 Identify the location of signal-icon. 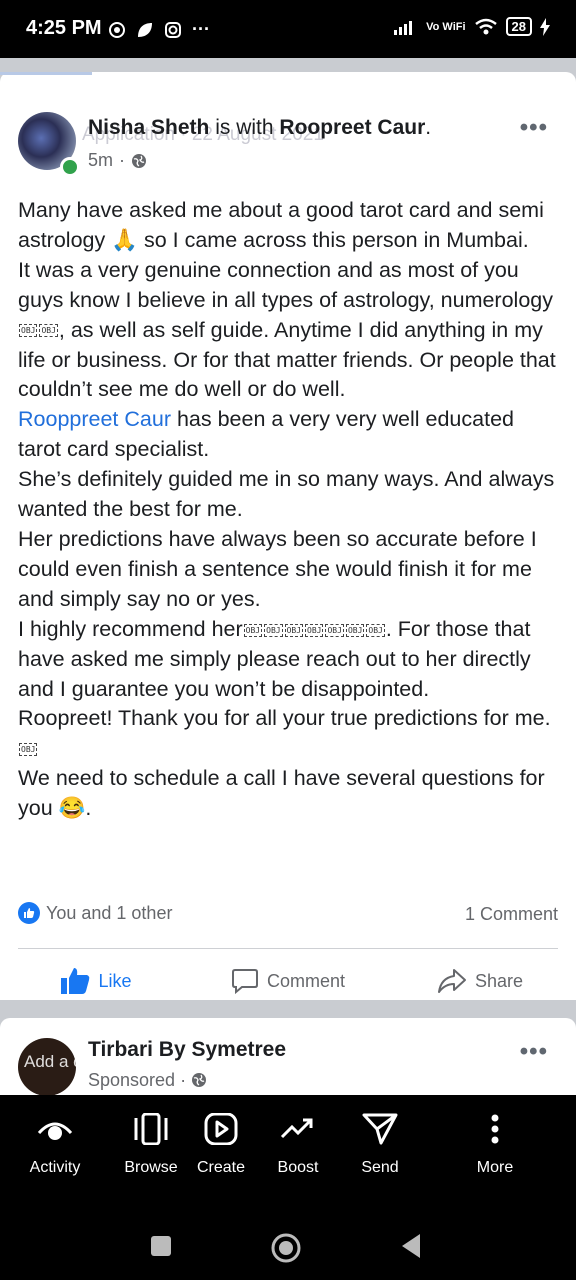
(403, 27).